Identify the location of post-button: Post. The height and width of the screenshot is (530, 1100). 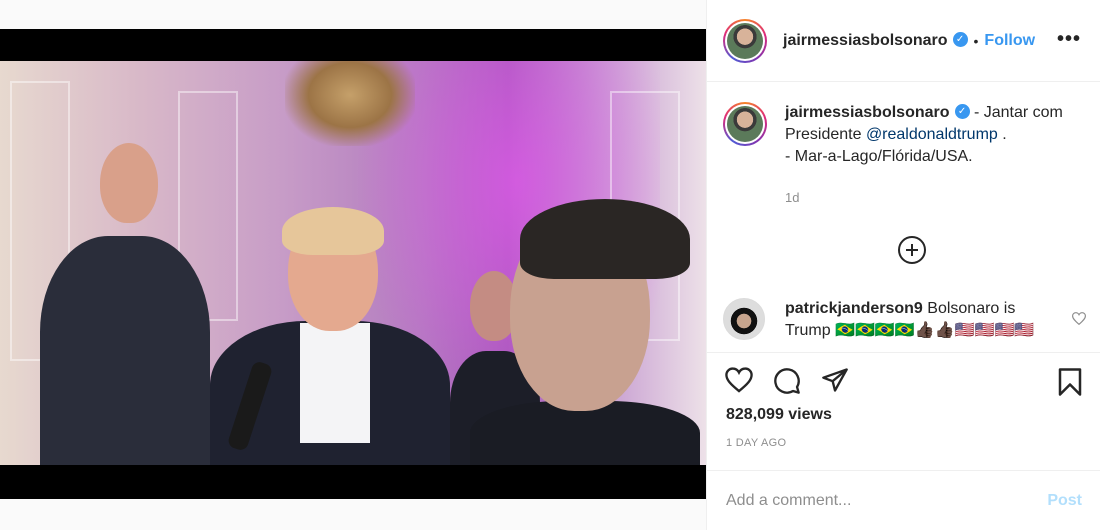
(1064, 501).